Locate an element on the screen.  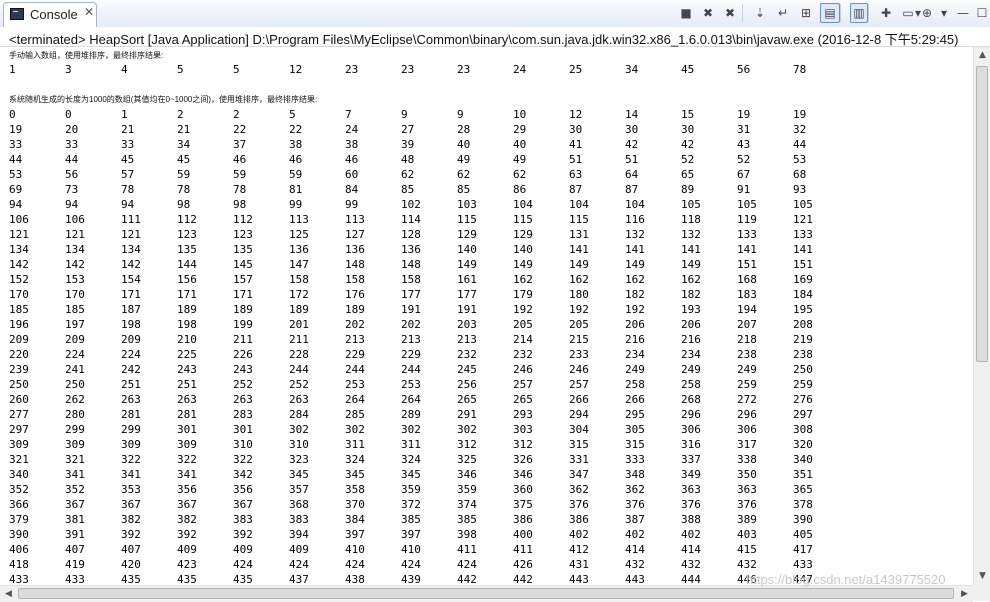
console-number: 12 is located at coordinates (576, 114).